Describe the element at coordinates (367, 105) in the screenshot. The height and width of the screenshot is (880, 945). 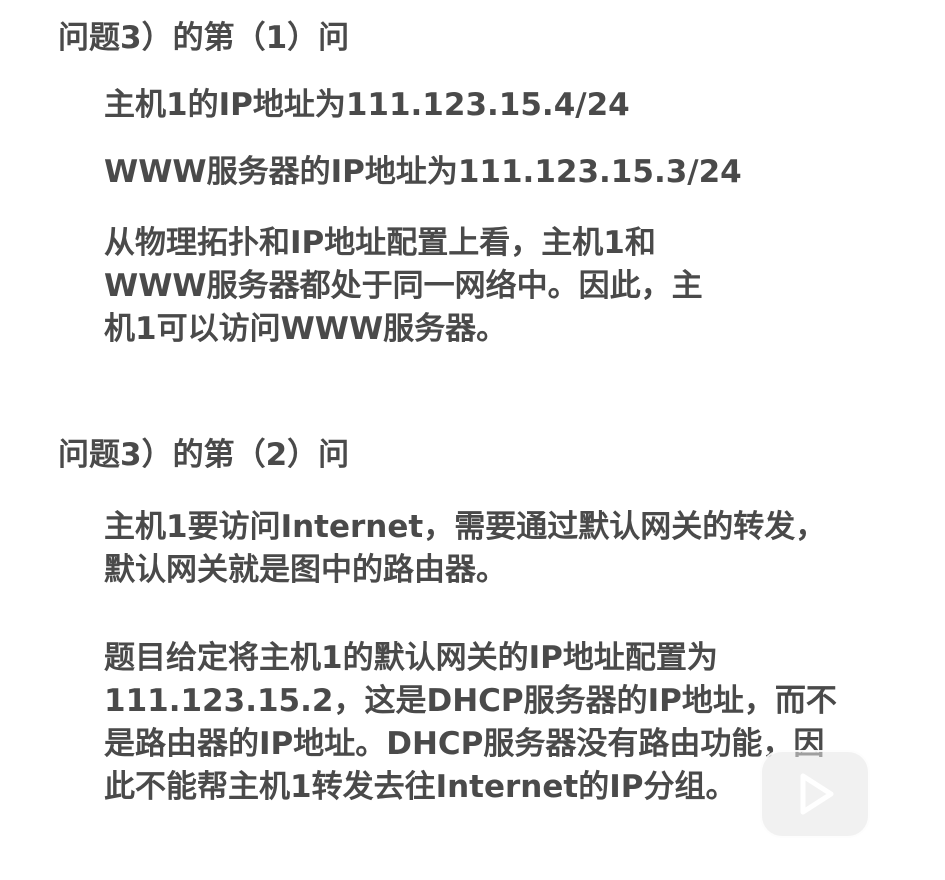
I see `host1-ip-text: 主机1的IP地址为111.123.15.4/24` at that location.